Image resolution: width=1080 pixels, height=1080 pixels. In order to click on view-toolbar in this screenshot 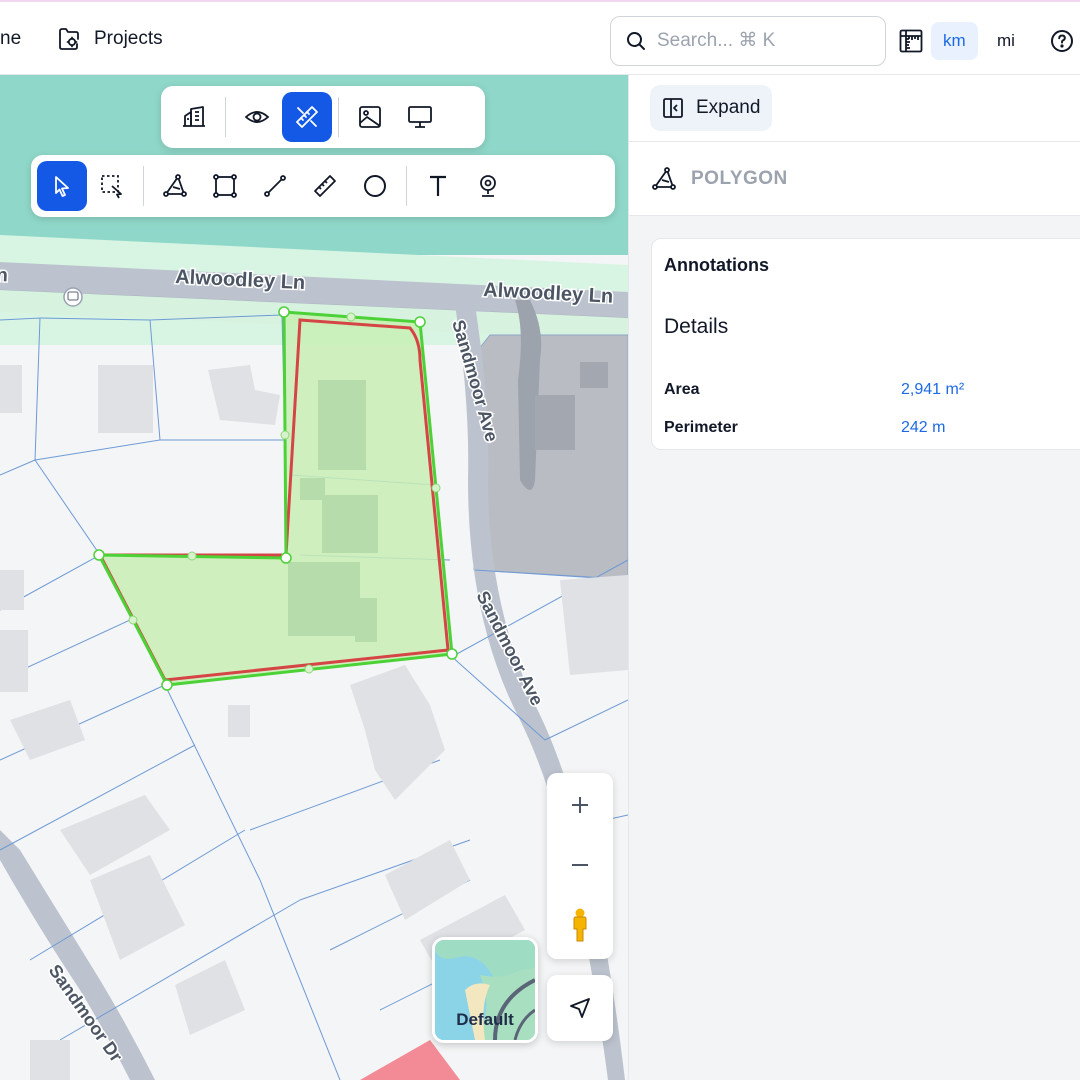, I will do `click(323, 117)`.